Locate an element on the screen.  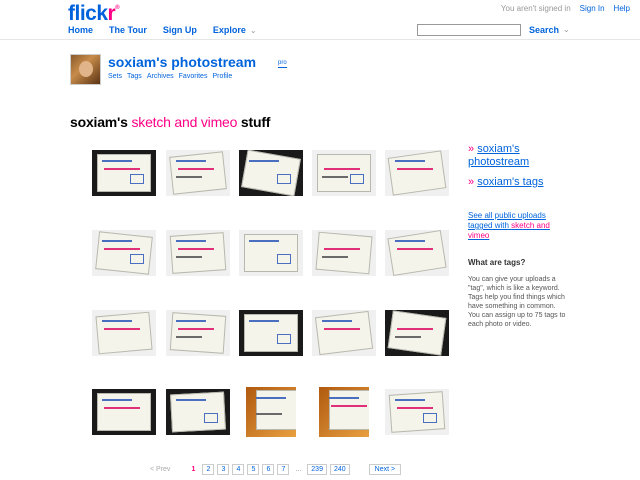
search-input is located at coordinates (469, 30).